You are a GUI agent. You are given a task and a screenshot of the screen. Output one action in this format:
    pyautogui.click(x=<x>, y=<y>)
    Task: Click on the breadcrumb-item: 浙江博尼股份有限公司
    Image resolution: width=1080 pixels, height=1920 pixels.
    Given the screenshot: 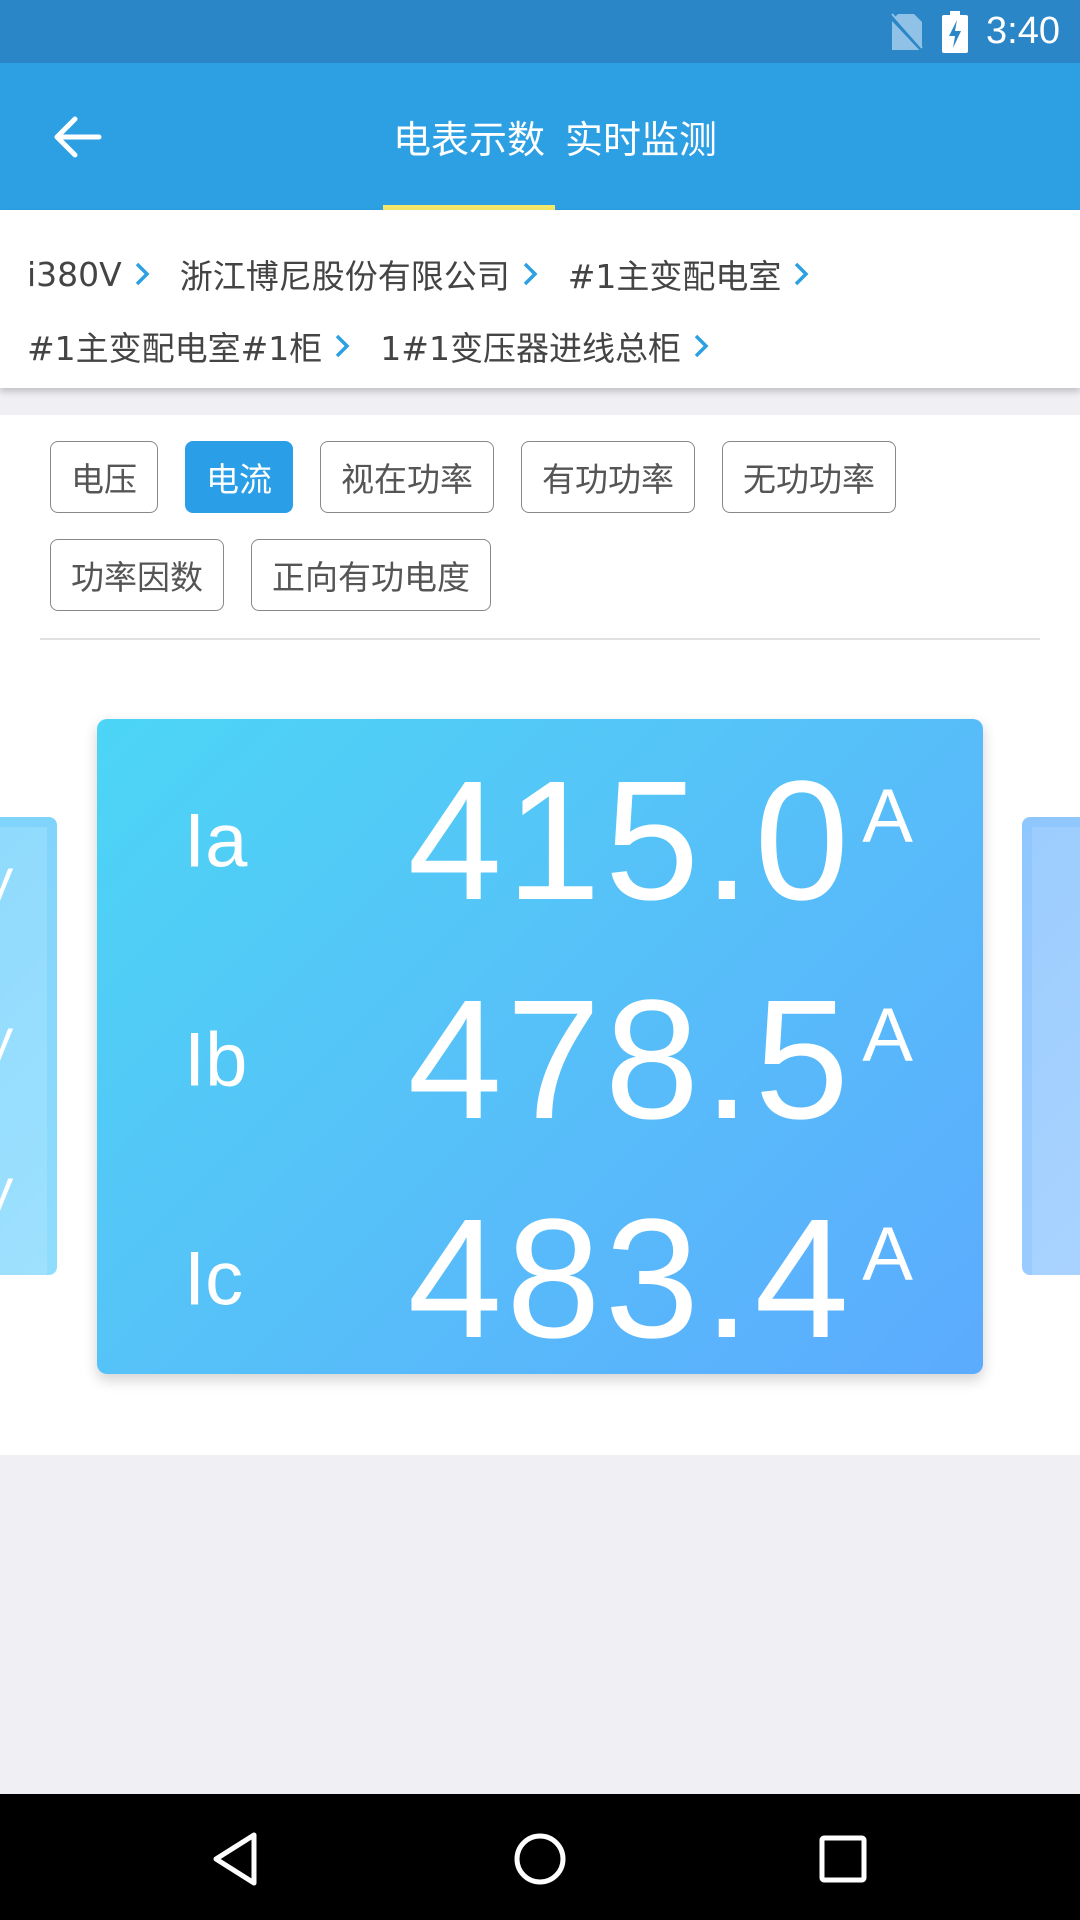 What is the action you would take?
    pyautogui.click(x=359, y=274)
    